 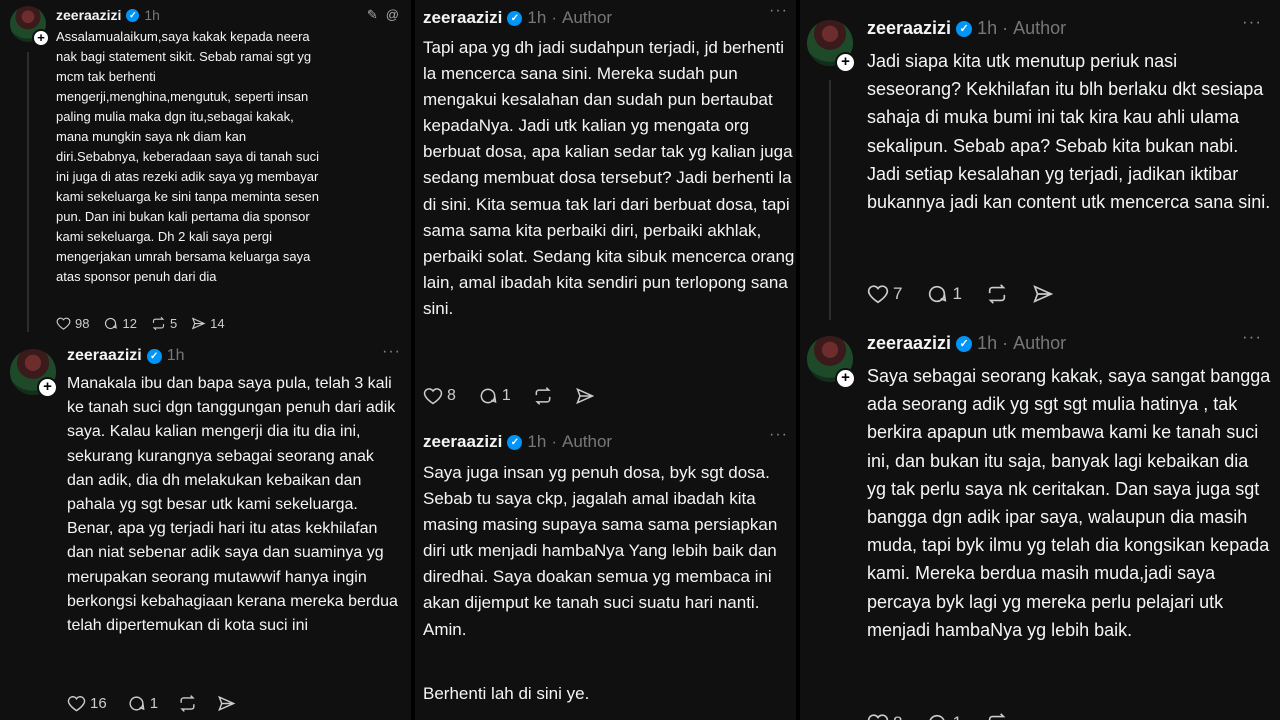 What do you see at coordinates (383, 15) in the screenshot?
I see `post-header-icons: ✎ @` at bounding box center [383, 15].